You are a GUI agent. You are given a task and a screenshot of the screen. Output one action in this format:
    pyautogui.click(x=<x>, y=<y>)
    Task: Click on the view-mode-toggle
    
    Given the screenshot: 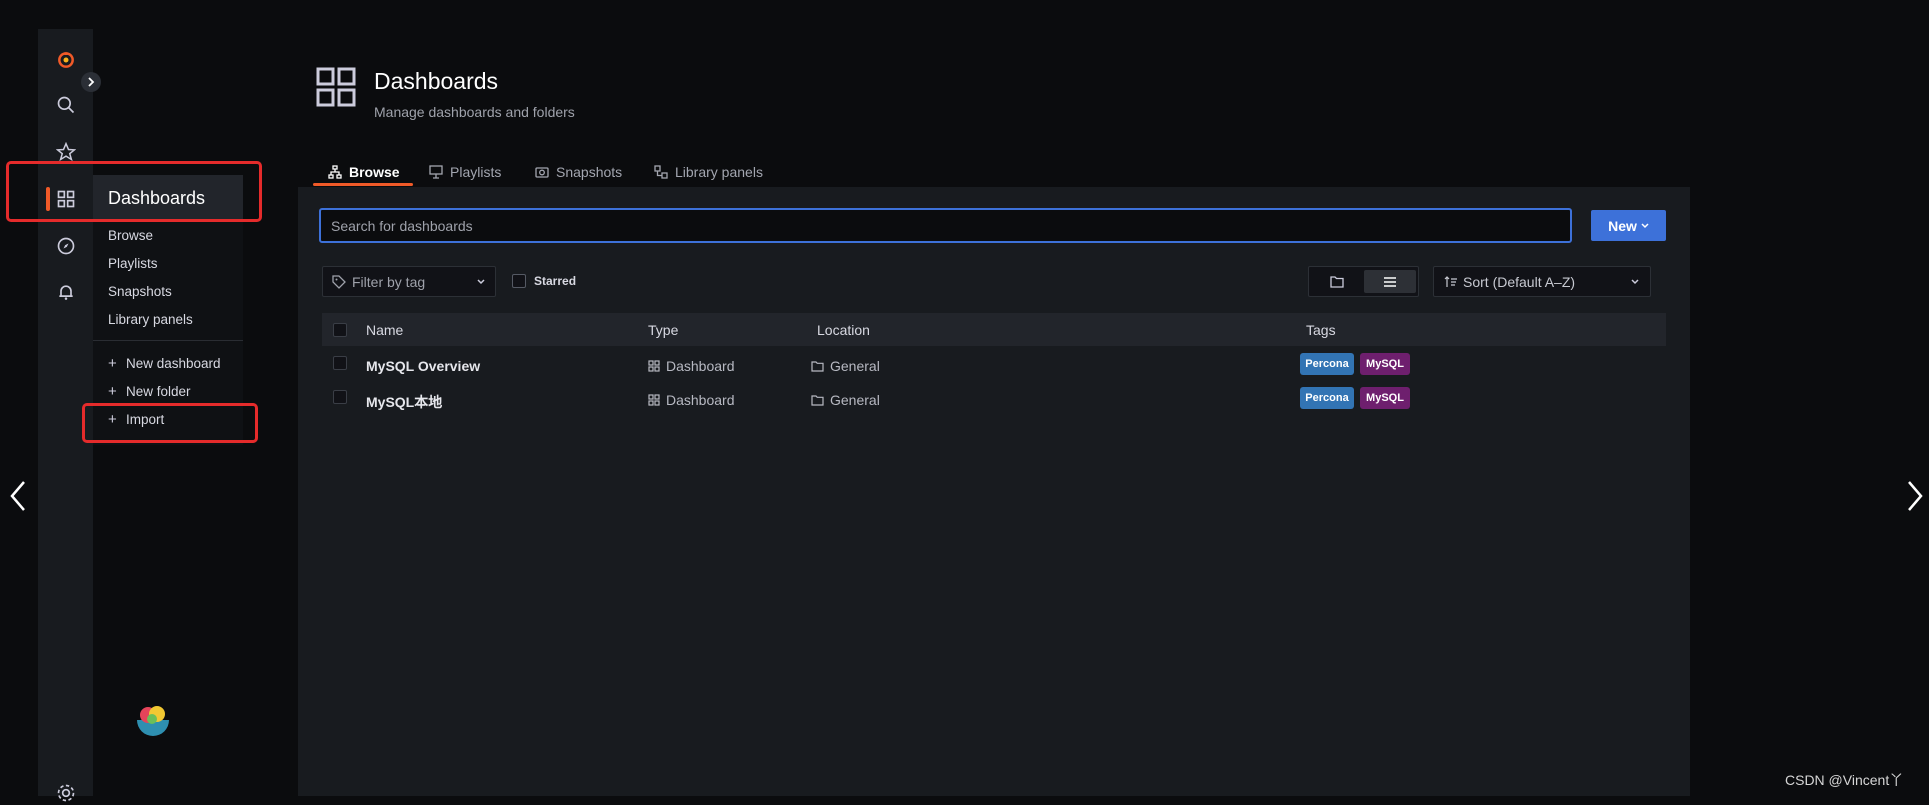 What is the action you would take?
    pyautogui.click(x=1363, y=281)
    